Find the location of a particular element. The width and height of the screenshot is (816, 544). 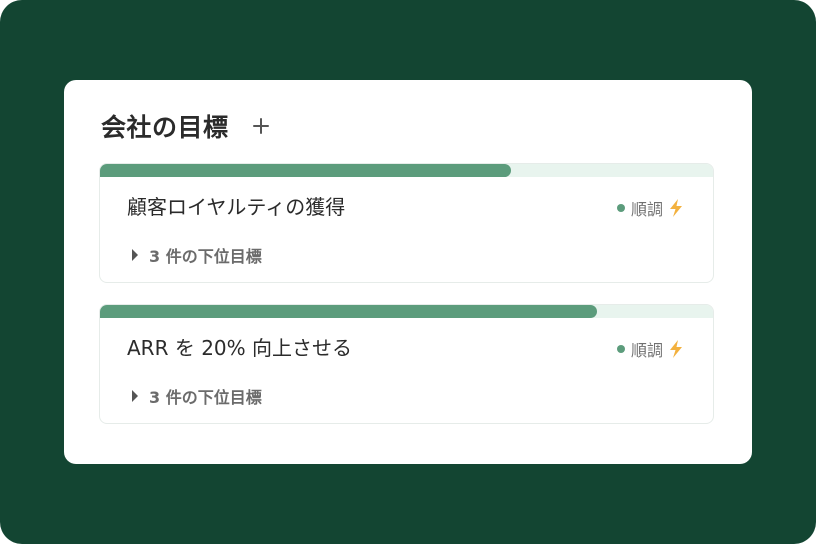

add-goal-button is located at coordinates (261, 126).